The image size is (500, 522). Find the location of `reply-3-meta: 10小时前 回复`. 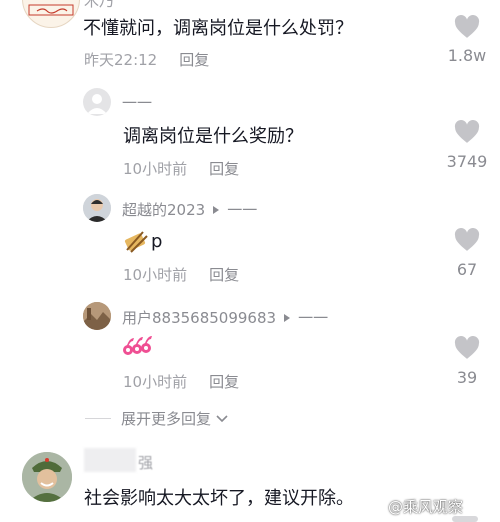

reply-3-meta: 10小时前 回复 is located at coordinates (181, 381).